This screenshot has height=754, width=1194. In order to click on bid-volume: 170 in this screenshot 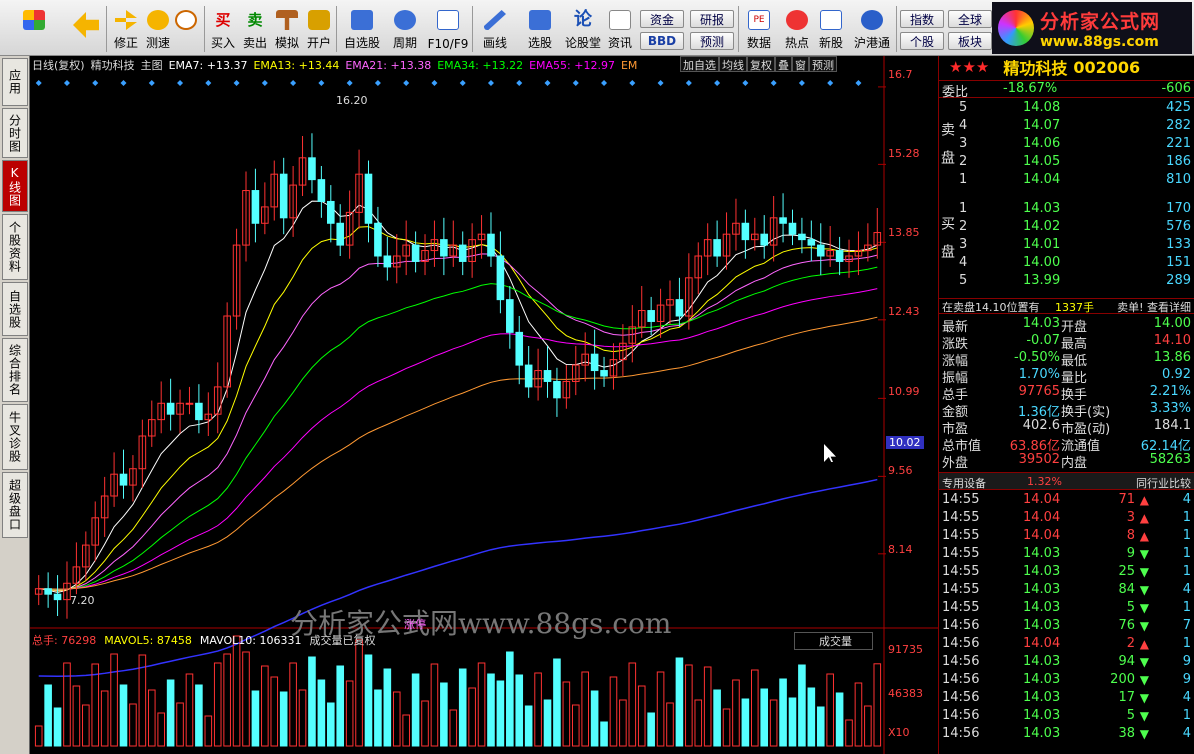, I will do `click(1178, 208)`.